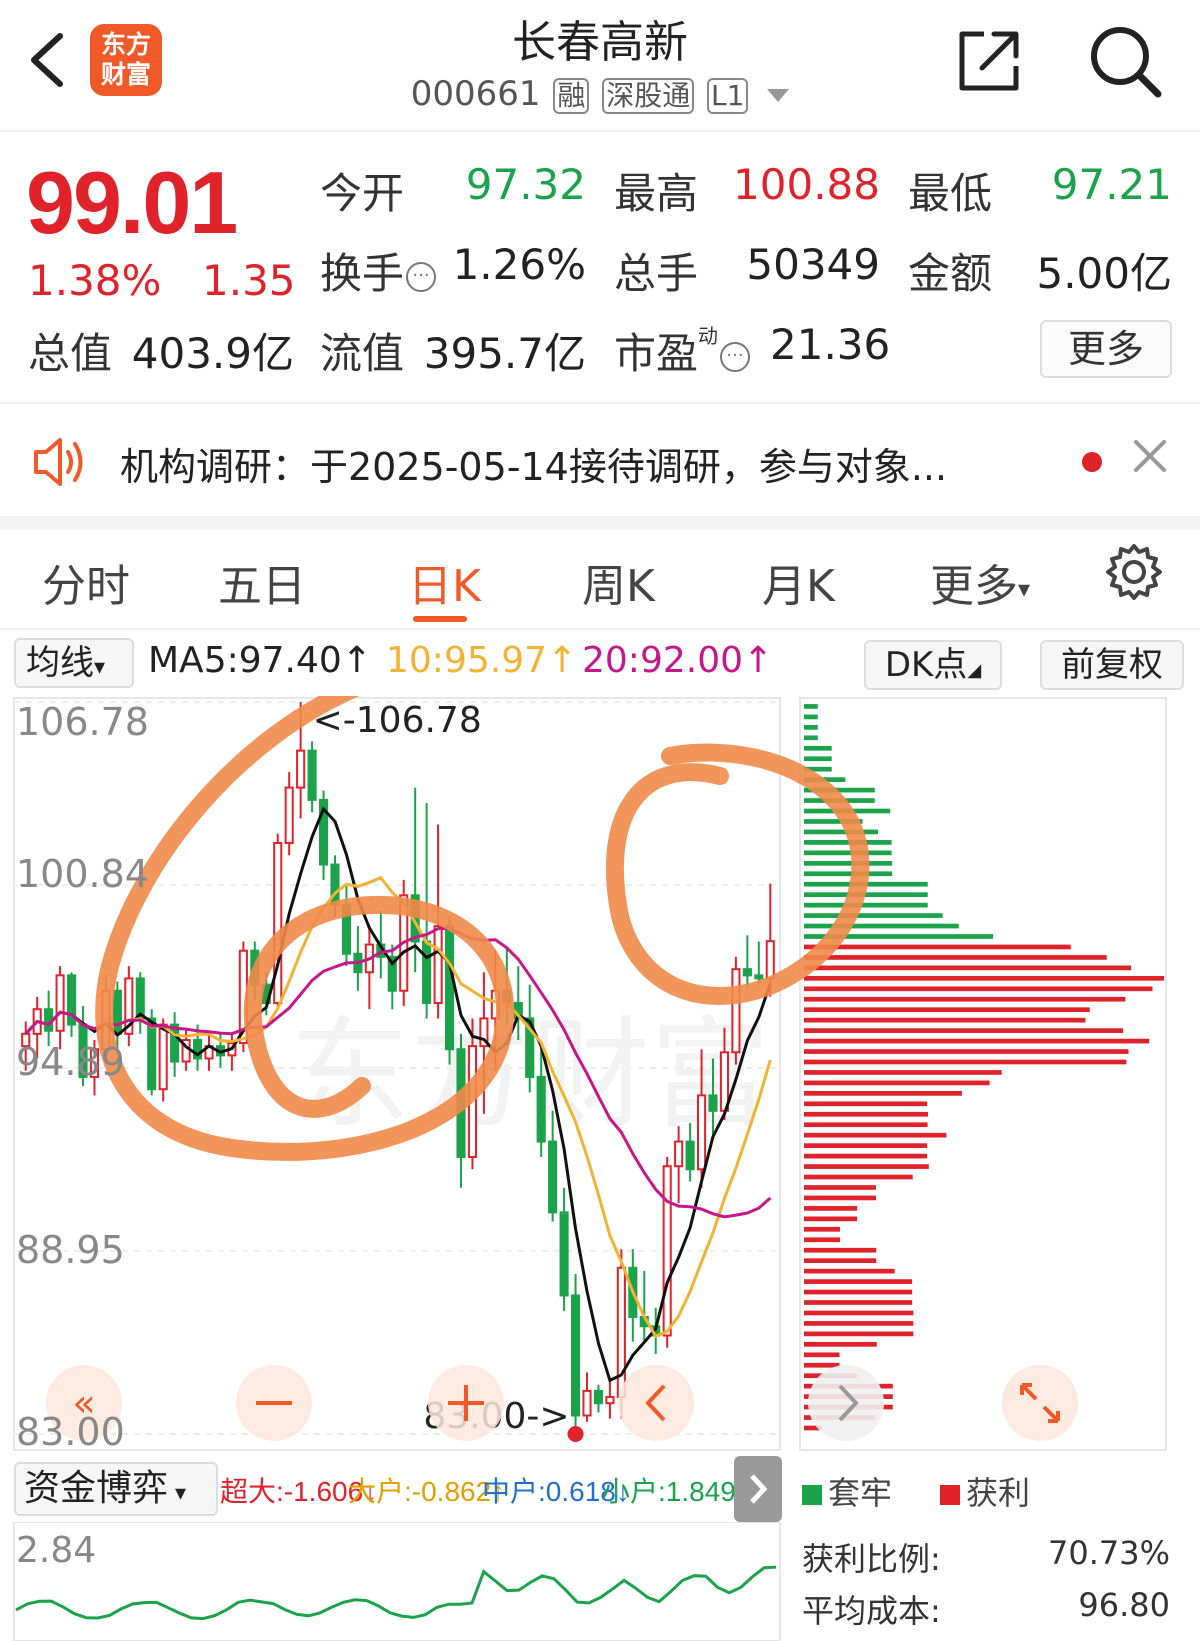 The width and height of the screenshot is (1200, 1641). I want to click on y-tick-4: 83.00, so click(70, 1432).